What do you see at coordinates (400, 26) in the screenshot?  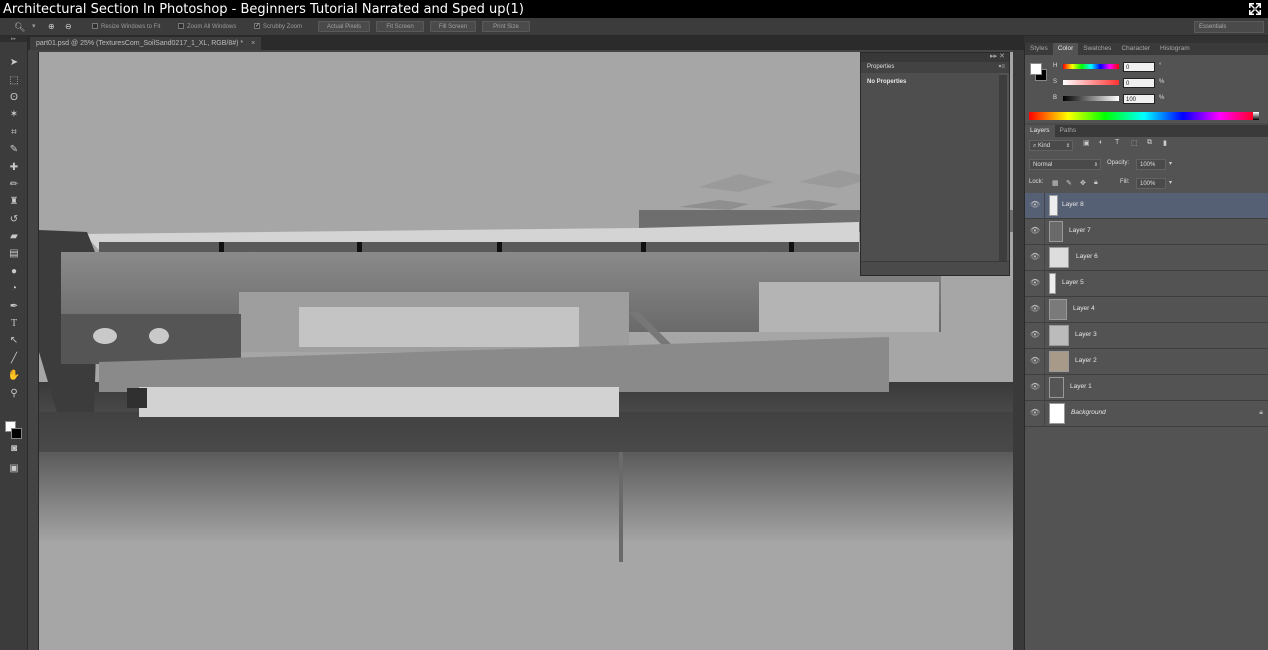 I see `fit-screen-button: Fit Screen` at bounding box center [400, 26].